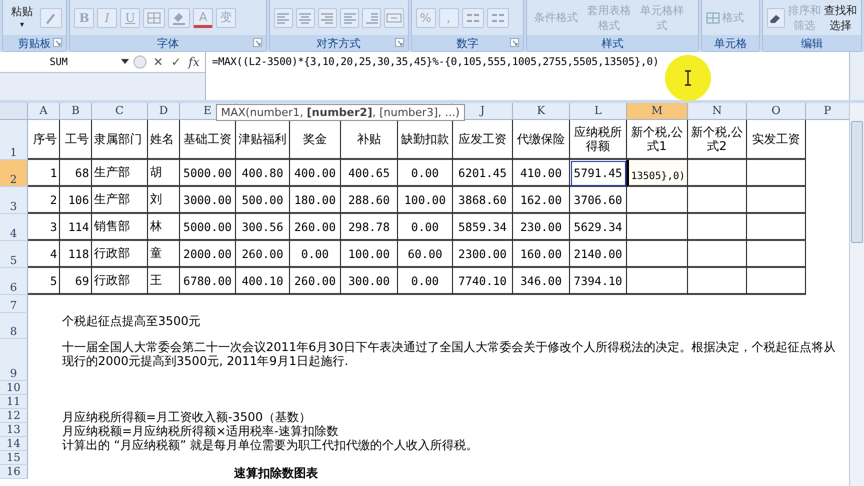  Describe the element at coordinates (120, 254) in the screenshot. I see `table-cell: 行政部` at that location.